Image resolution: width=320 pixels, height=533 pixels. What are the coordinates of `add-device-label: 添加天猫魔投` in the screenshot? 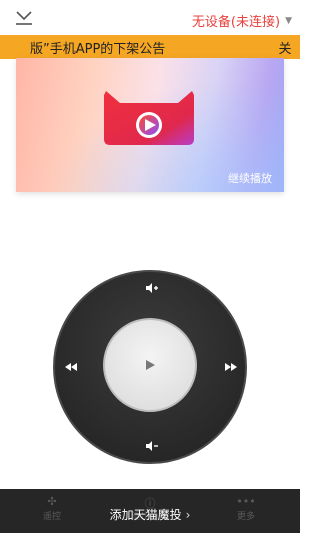 It's located at (145, 515).